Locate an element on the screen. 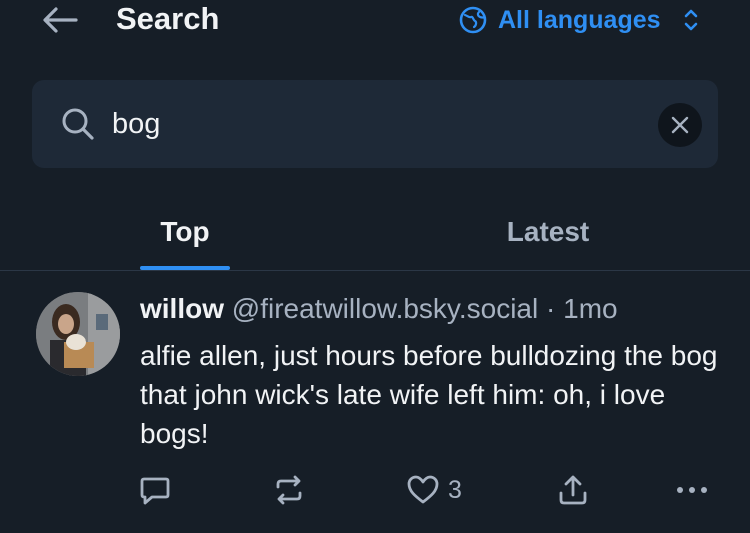  post-meta: willow @fireatwillow.bsky.social · 1mo is located at coordinates (379, 309).